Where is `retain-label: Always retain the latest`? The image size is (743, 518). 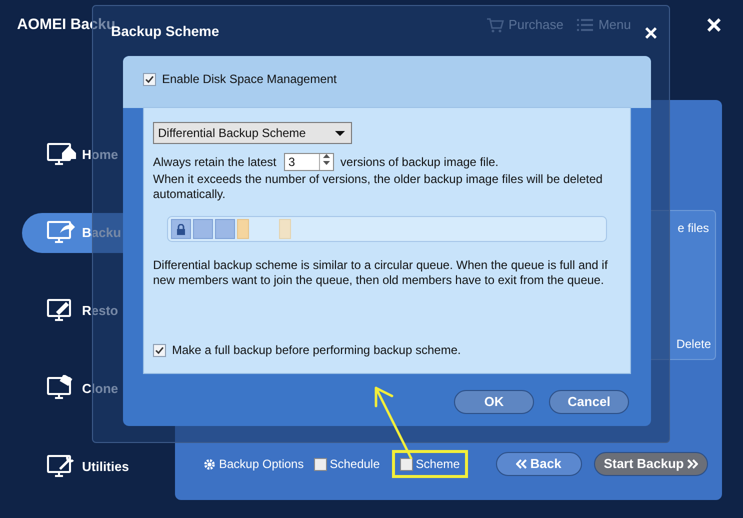 retain-label: Always retain the latest is located at coordinates (214, 162).